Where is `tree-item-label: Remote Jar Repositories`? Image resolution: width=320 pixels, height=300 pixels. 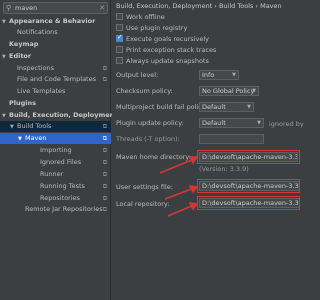 tree-item-label: Remote Jar Repositories is located at coordinates (64, 209).